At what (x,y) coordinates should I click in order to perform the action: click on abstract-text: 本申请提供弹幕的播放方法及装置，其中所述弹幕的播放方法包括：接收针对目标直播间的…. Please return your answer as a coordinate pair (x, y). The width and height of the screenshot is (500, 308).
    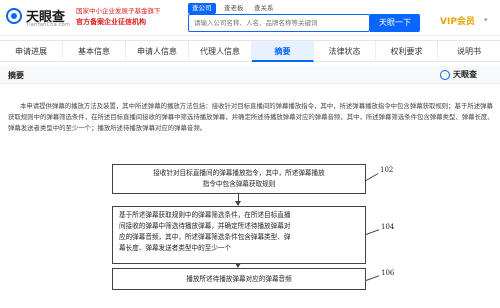
    Looking at the image, I should click on (251, 117).